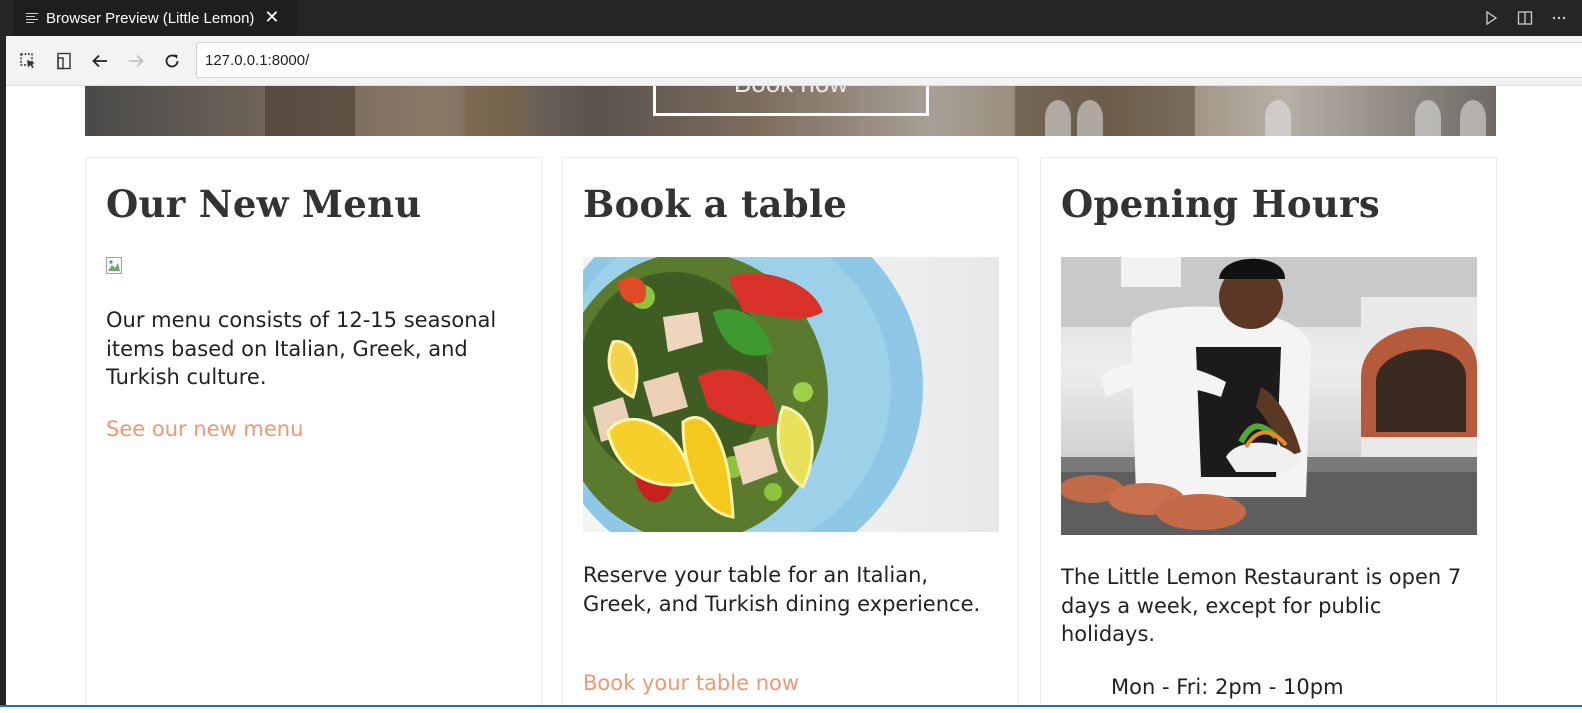  Describe the element at coordinates (691, 683) in the screenshot. I see `book-table-link: Book your table now` at that location.